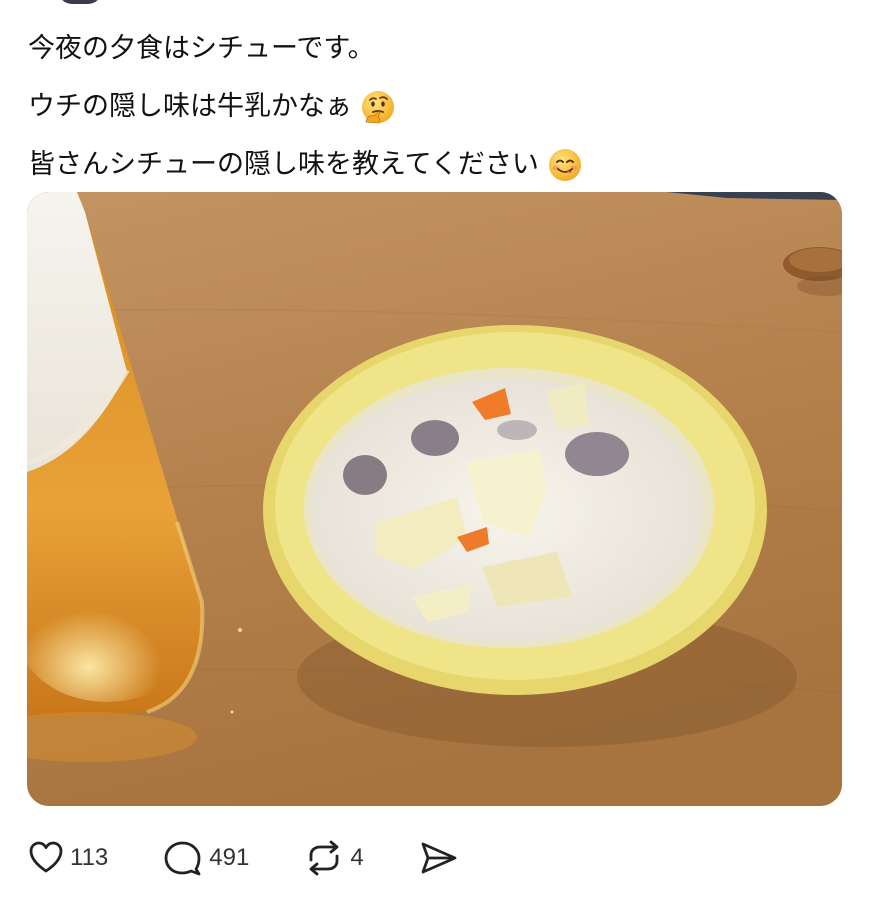 The width and height of the screenshot is (870, 897). I want to click on action-bar: 113 491 4, so click(271, 858).